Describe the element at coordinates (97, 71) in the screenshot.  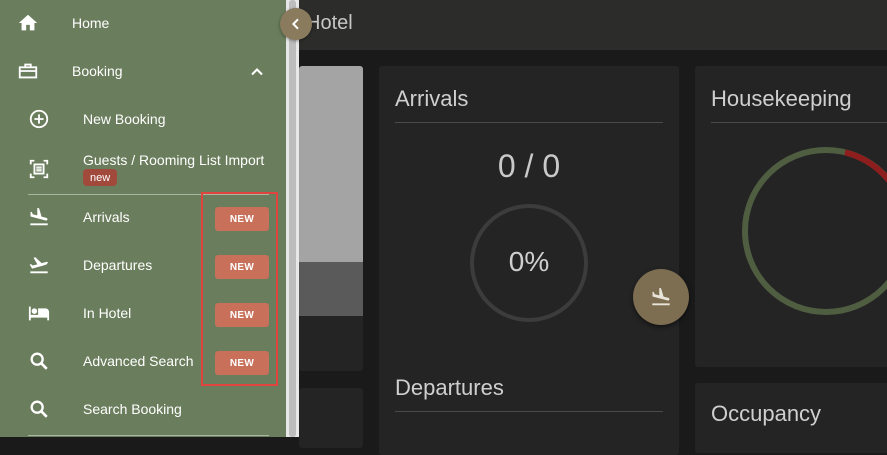
I see `sidebar-item-label: Booking` at that location.